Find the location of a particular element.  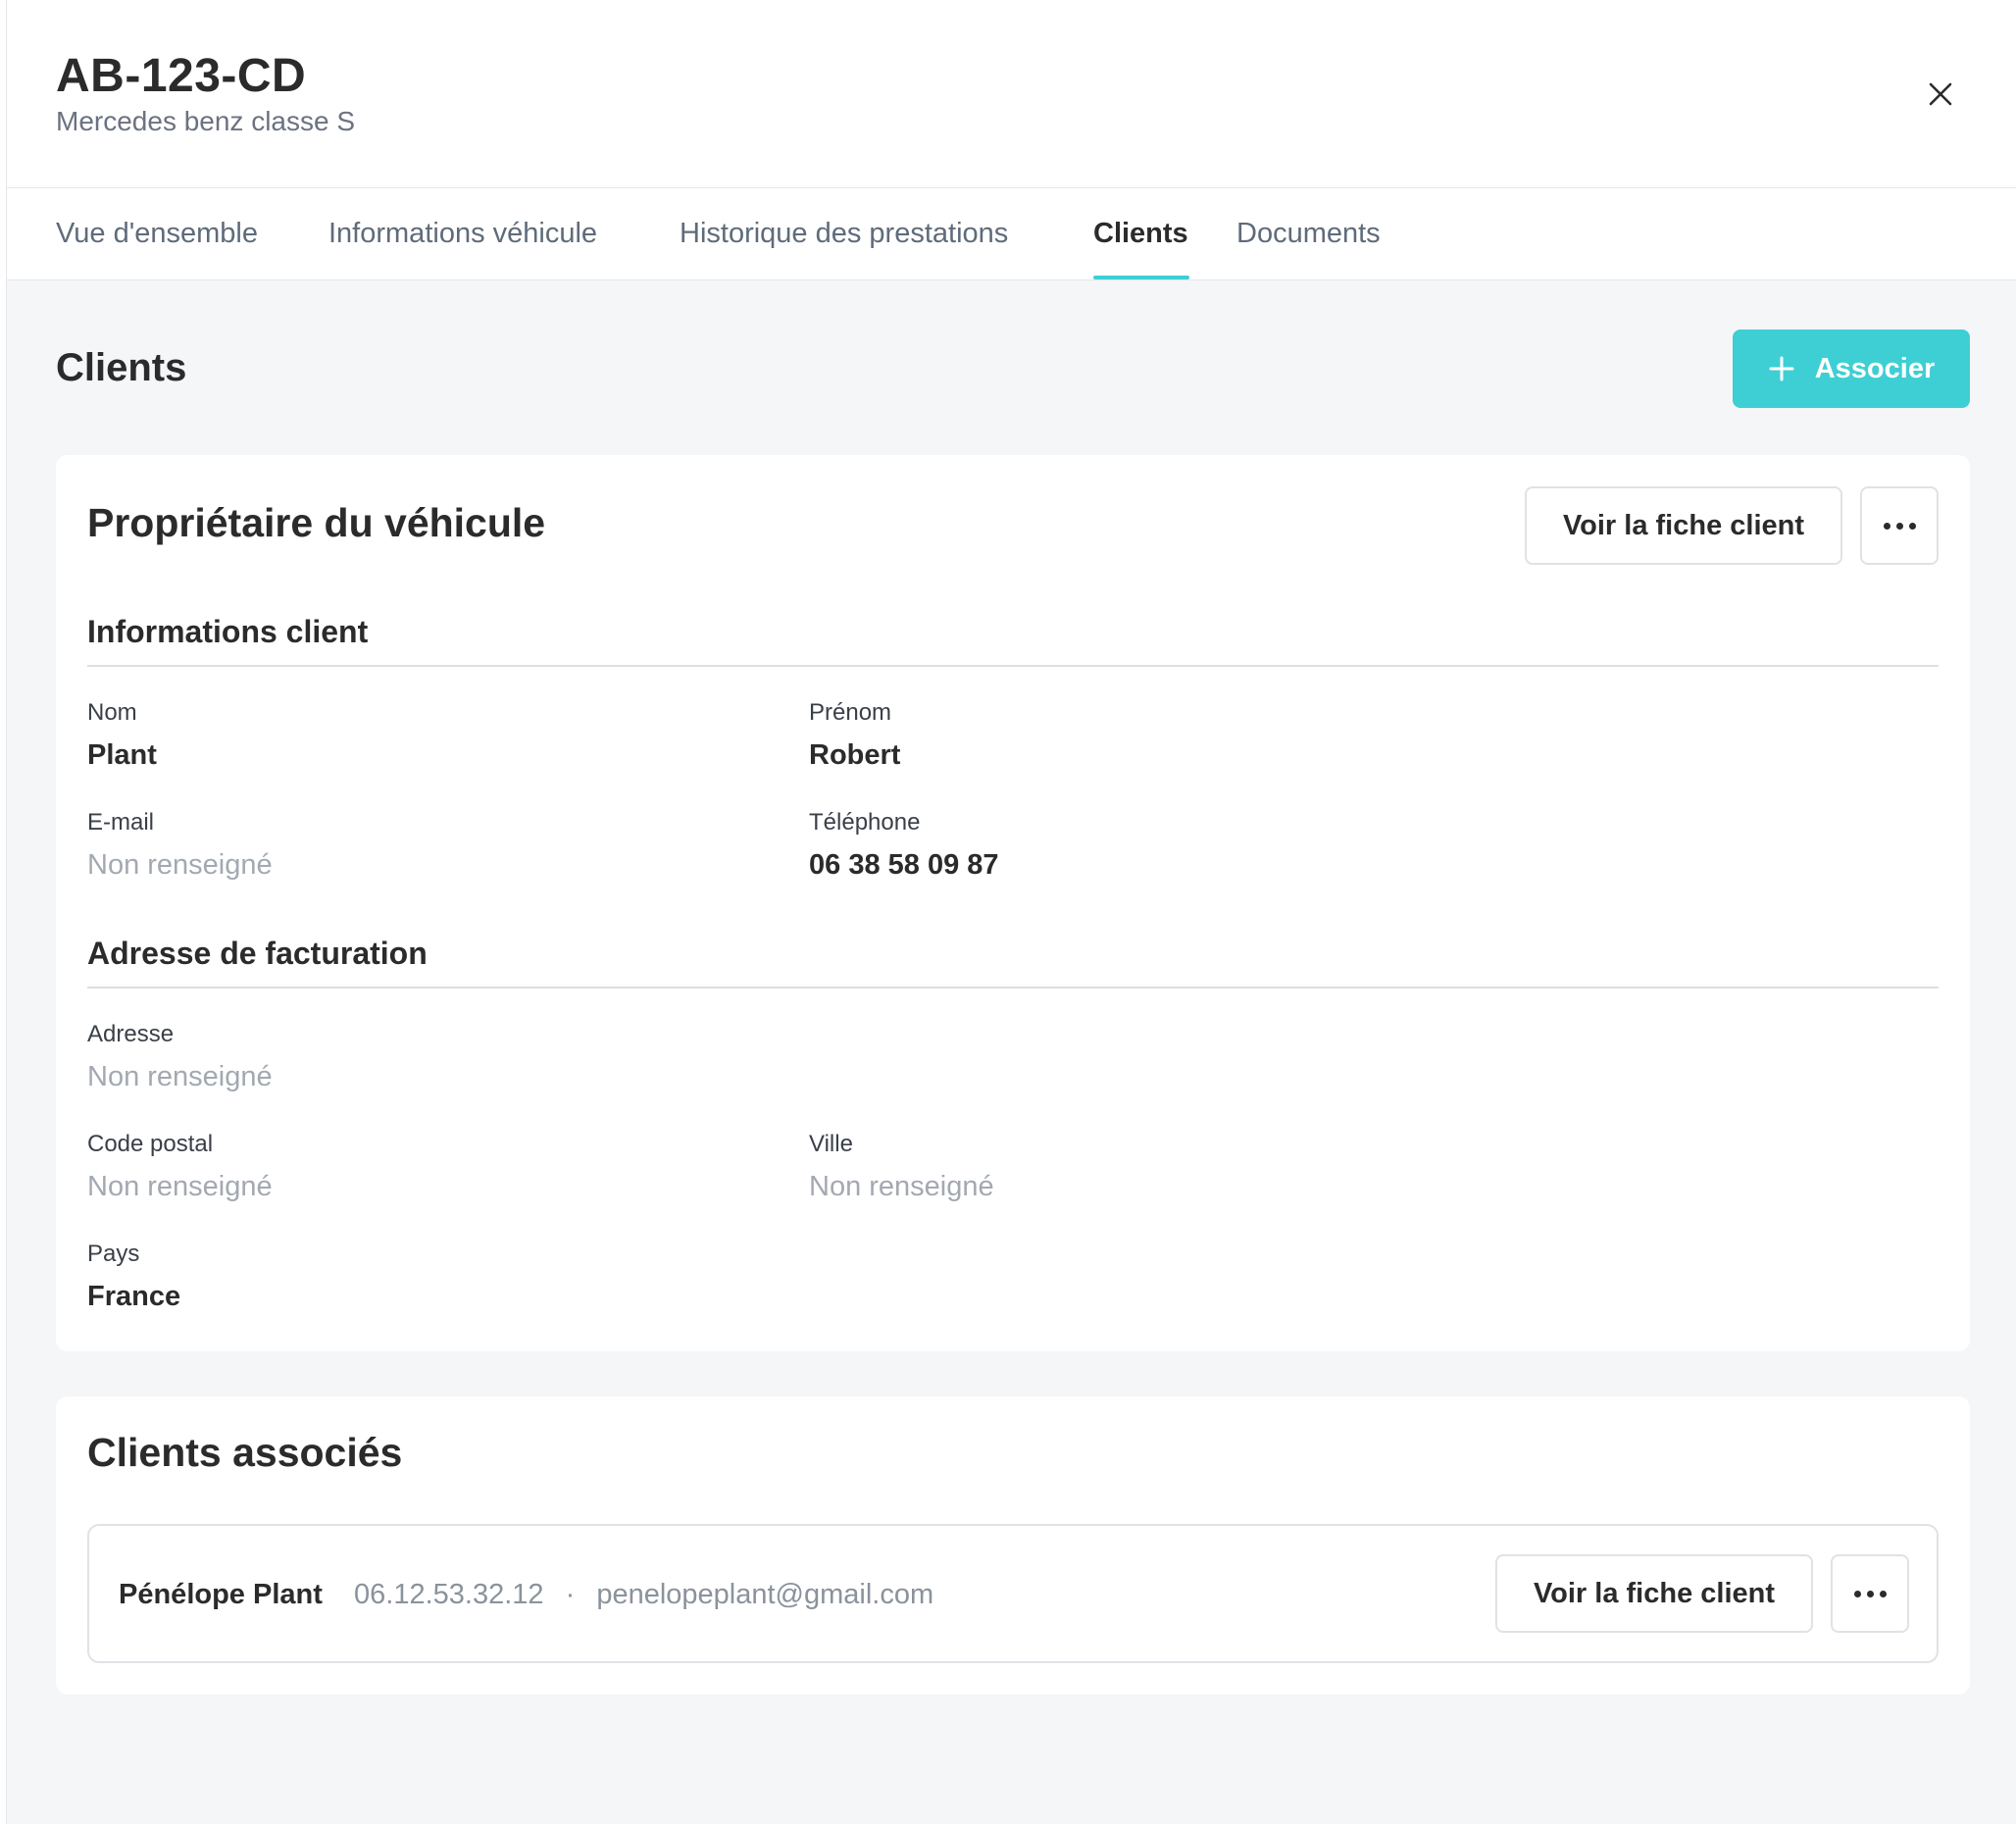

owner-more-button is located at coordinates (1899, 525).